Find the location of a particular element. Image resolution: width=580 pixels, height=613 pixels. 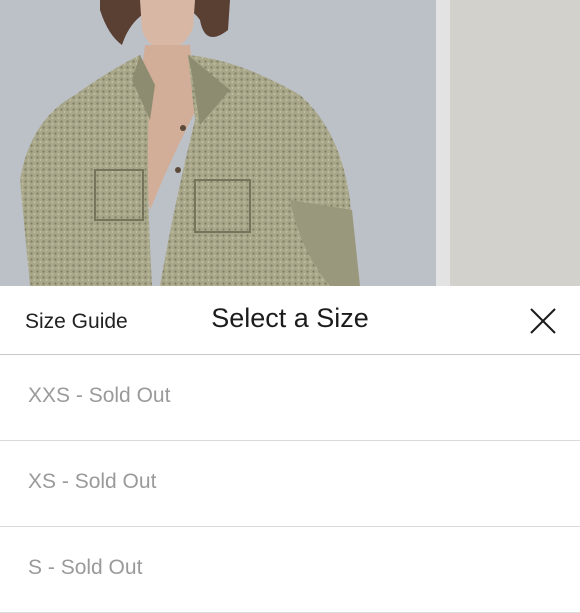

size-name: S is located at coordinates (35, 567).